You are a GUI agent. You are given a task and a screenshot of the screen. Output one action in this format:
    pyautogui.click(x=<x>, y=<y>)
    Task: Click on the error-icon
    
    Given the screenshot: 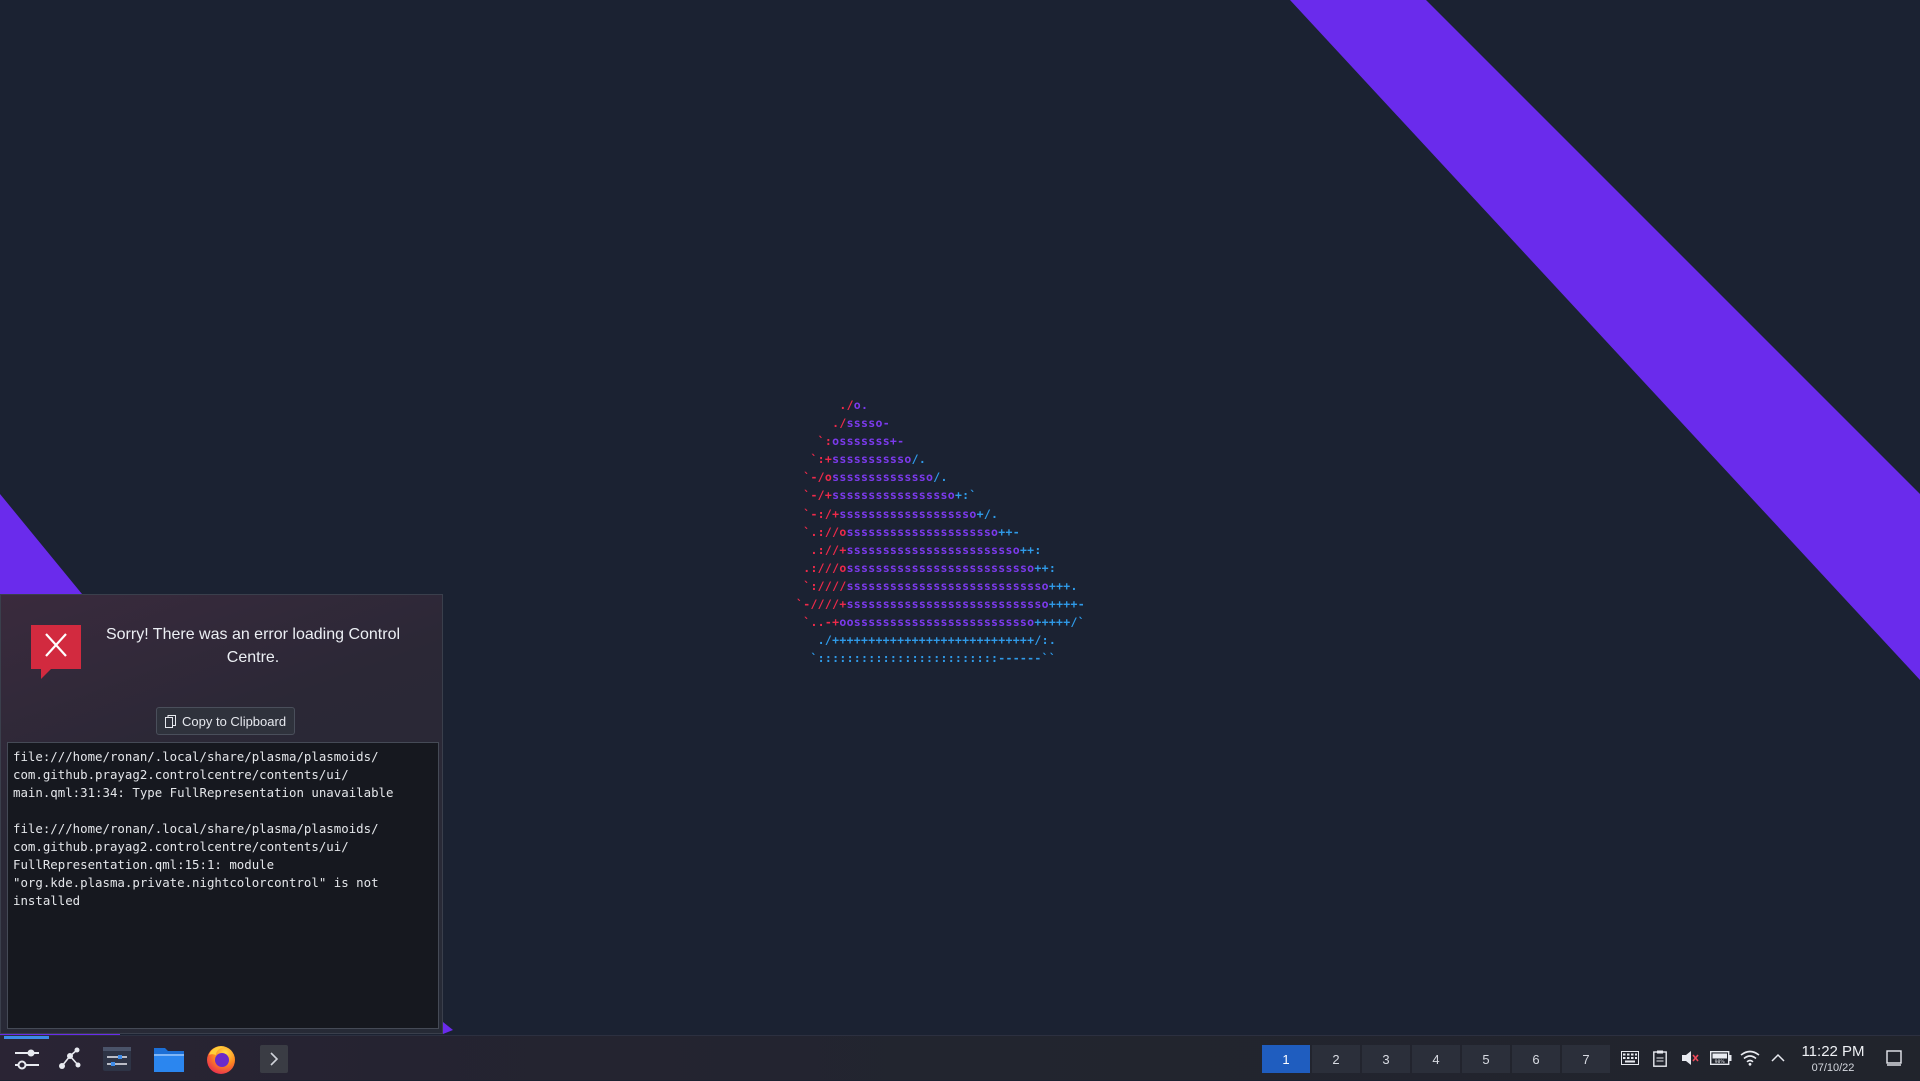 What is the action you would take?
    pyautogui.click(x=56, y=652)
    